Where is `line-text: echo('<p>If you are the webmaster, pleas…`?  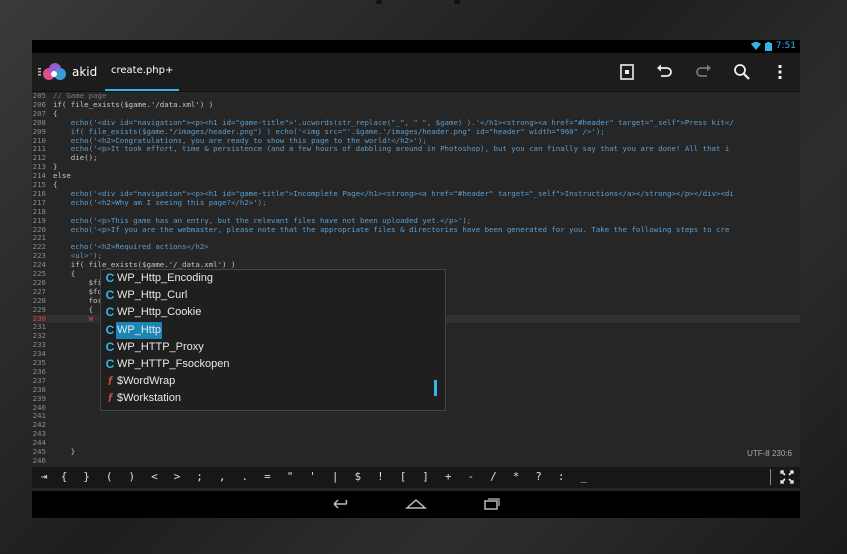 line-text: echo('<p>If you are the webmaster, pleas… is located at coordinates (391, 229).